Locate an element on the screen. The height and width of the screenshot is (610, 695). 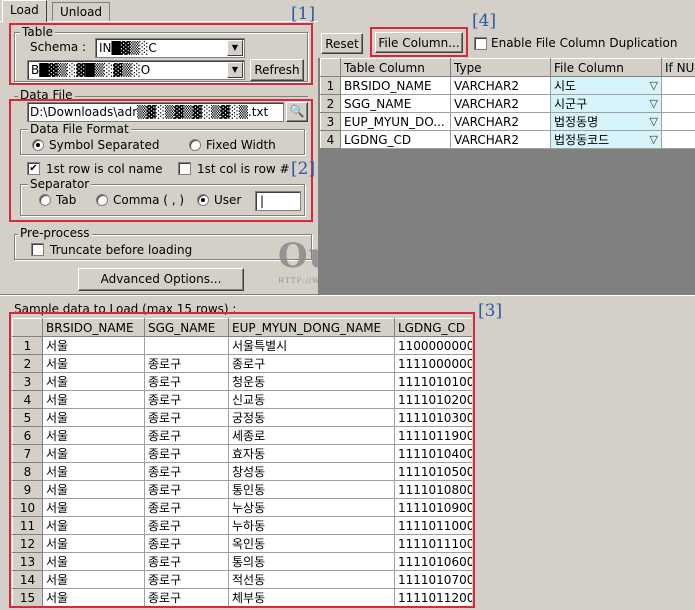
sample-header-cell: SGG_NAME is located at coordinates (186, 327).